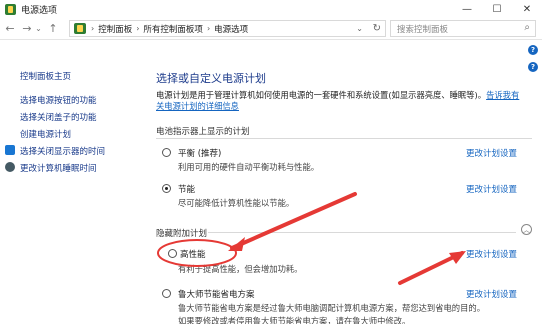 The width and height of the screenshot is (542, 324). I want to click on close-button: ✕, so click(527, 9).